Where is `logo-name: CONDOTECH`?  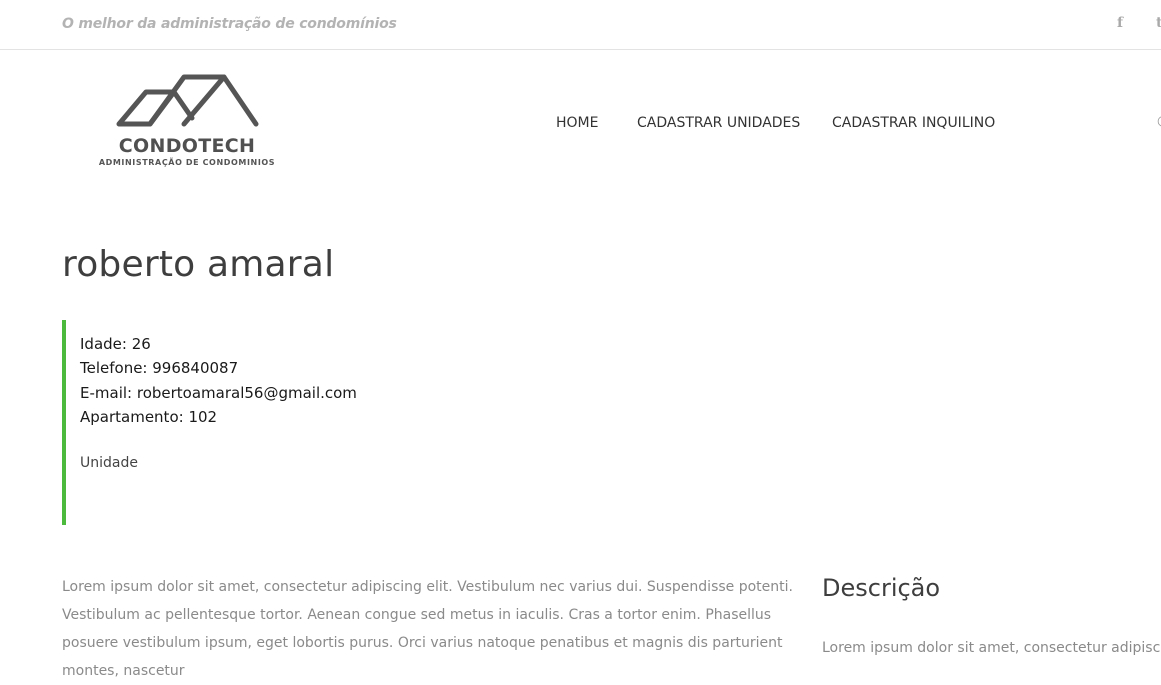
logo-name: CONDOTECH is located at coordinates (187, 146).